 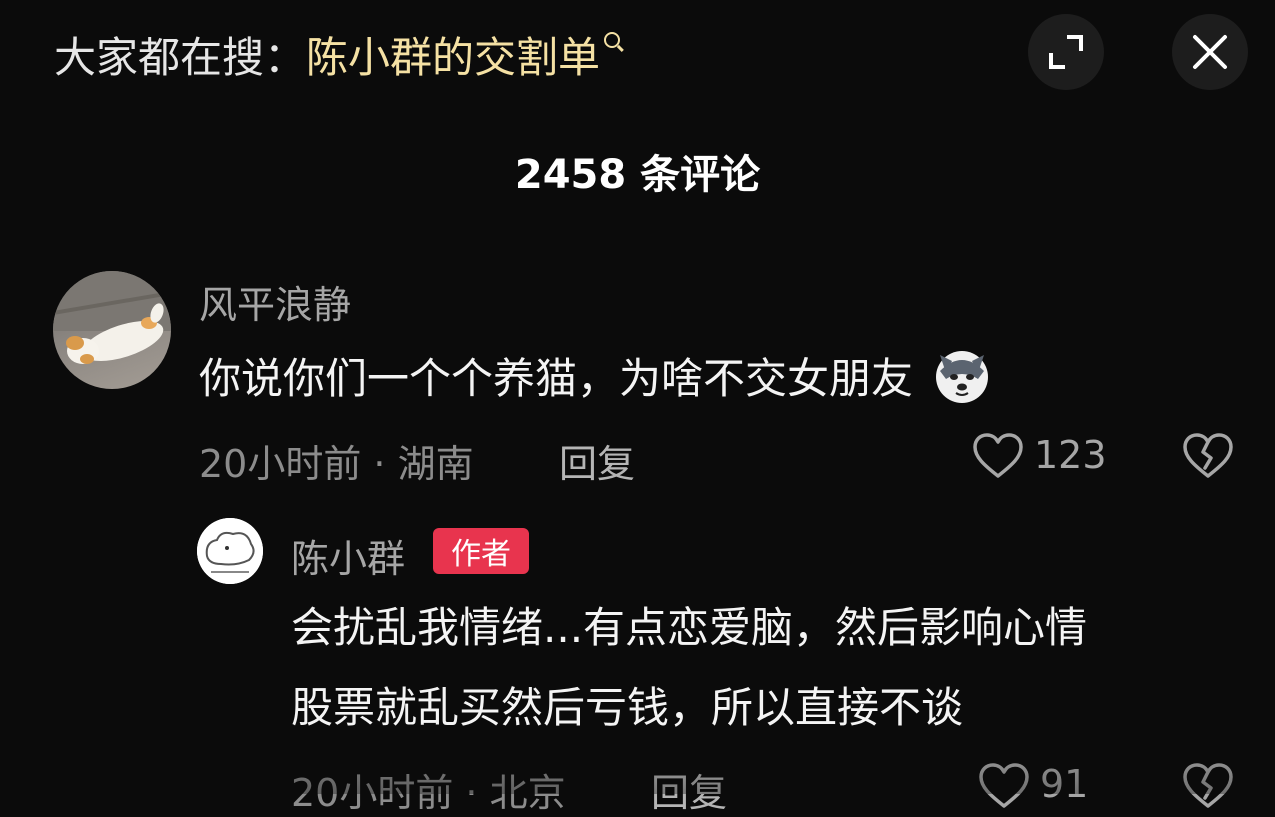 What do you see at coordinates (336, 464) in the screenshot?
I see `comment-meta: 20小时前 · 湖南` at bounding box center [336, 464].